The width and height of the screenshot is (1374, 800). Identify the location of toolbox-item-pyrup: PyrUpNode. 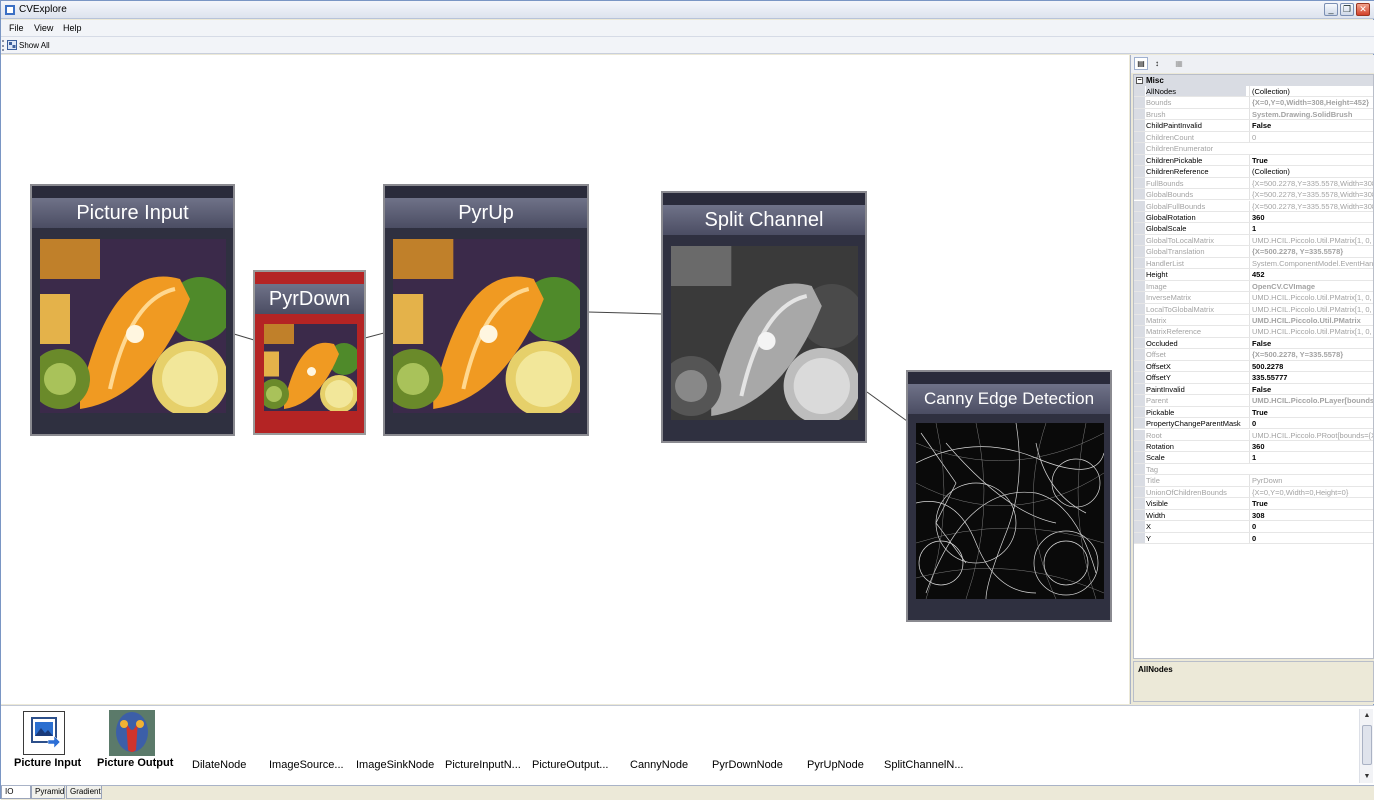
(835, 765).